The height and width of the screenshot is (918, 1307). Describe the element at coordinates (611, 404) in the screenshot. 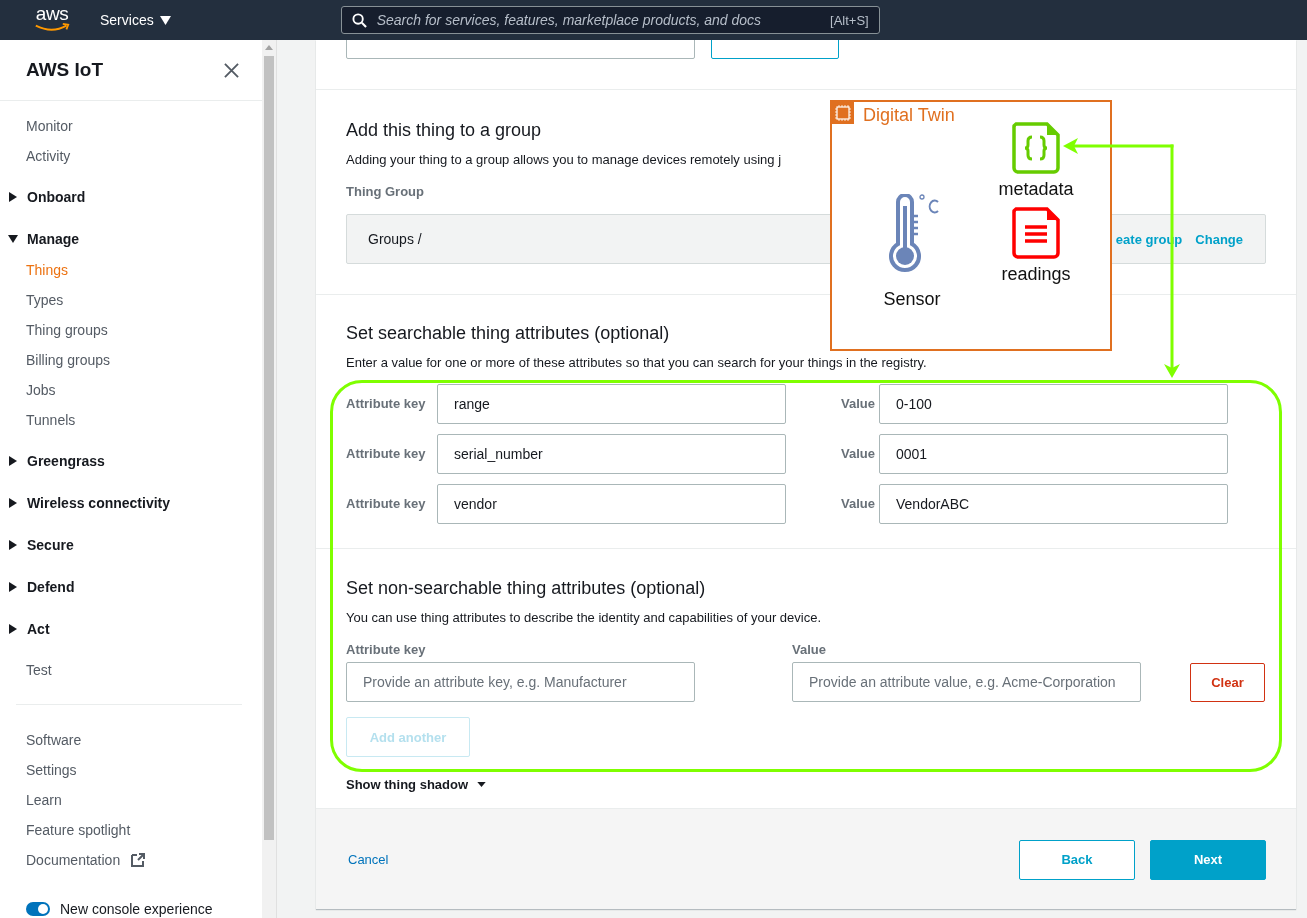

I see `attribute-key-field: range` at that location.